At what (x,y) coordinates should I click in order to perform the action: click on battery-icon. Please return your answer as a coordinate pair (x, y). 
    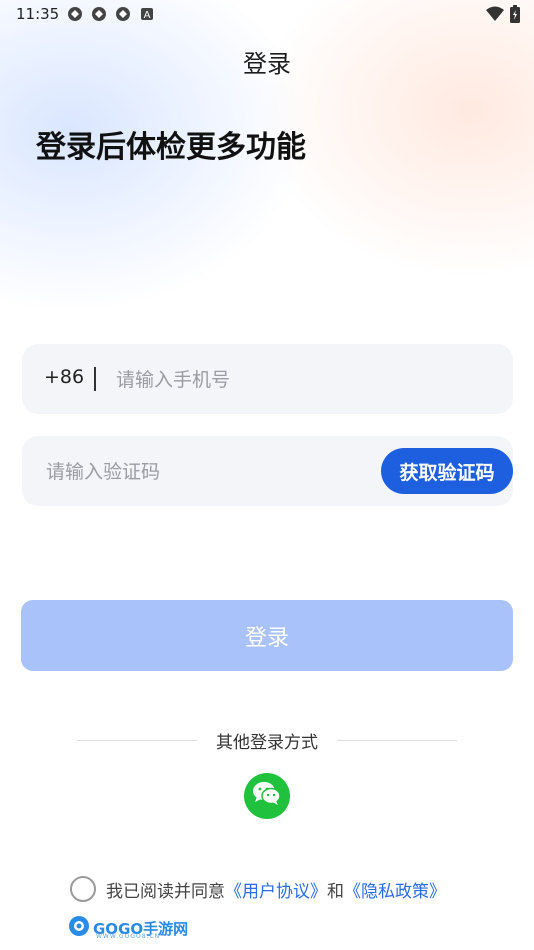
    Looking at the image, I should click on (515, 16).